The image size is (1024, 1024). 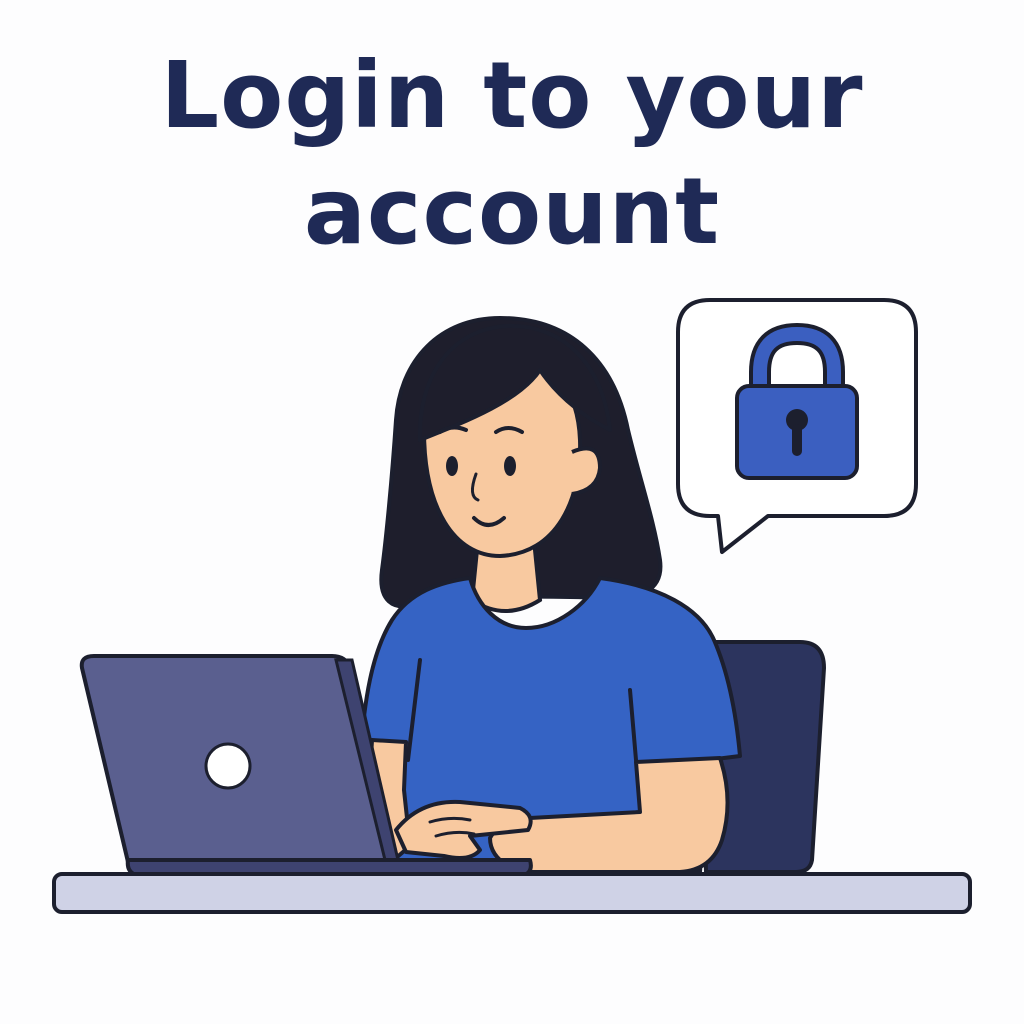 I want to click on laptop-logo-icon, so click(x=228, y=766).